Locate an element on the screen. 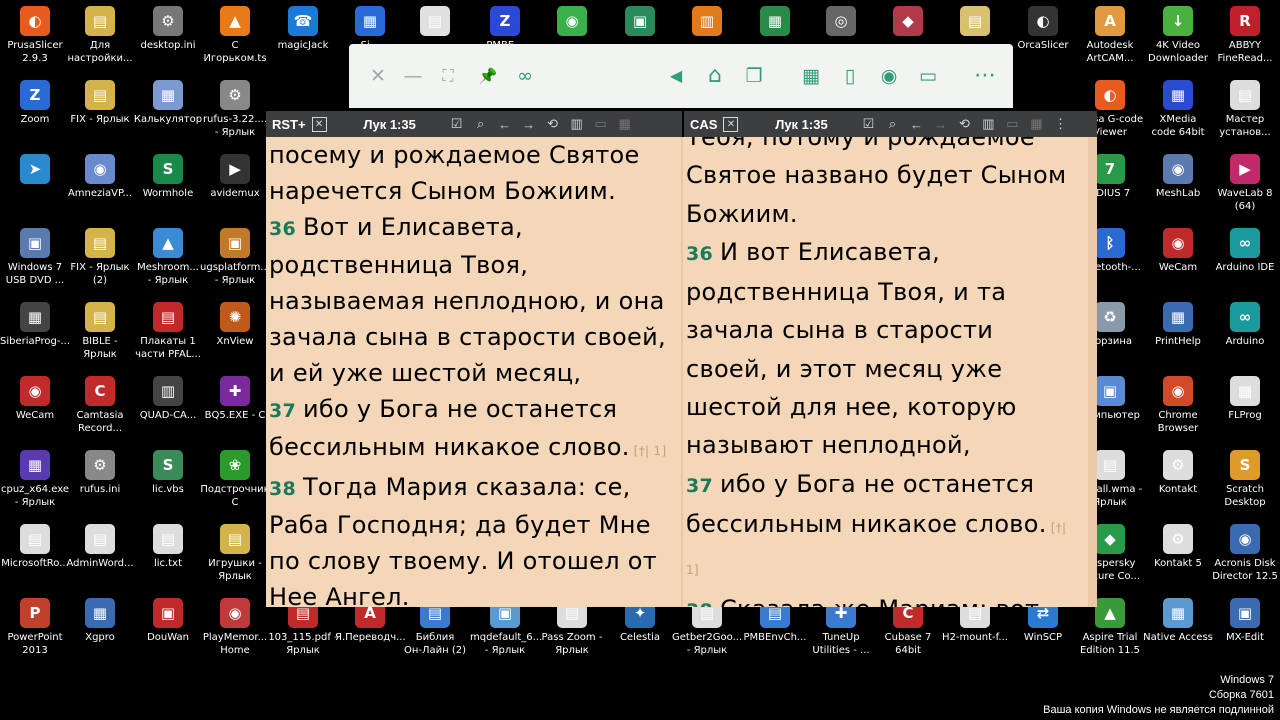 This screenshot has width=1280, height=720. desktop-icon: ▶ WaveLab 8 (64) is located at coordinates (1245, 183).